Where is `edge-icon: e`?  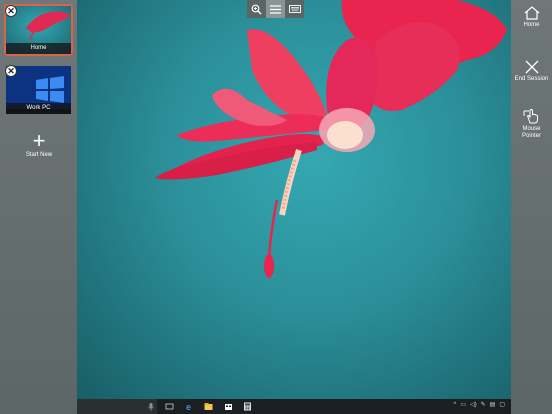 edge-icon: e is located at coordinates (189, 406).